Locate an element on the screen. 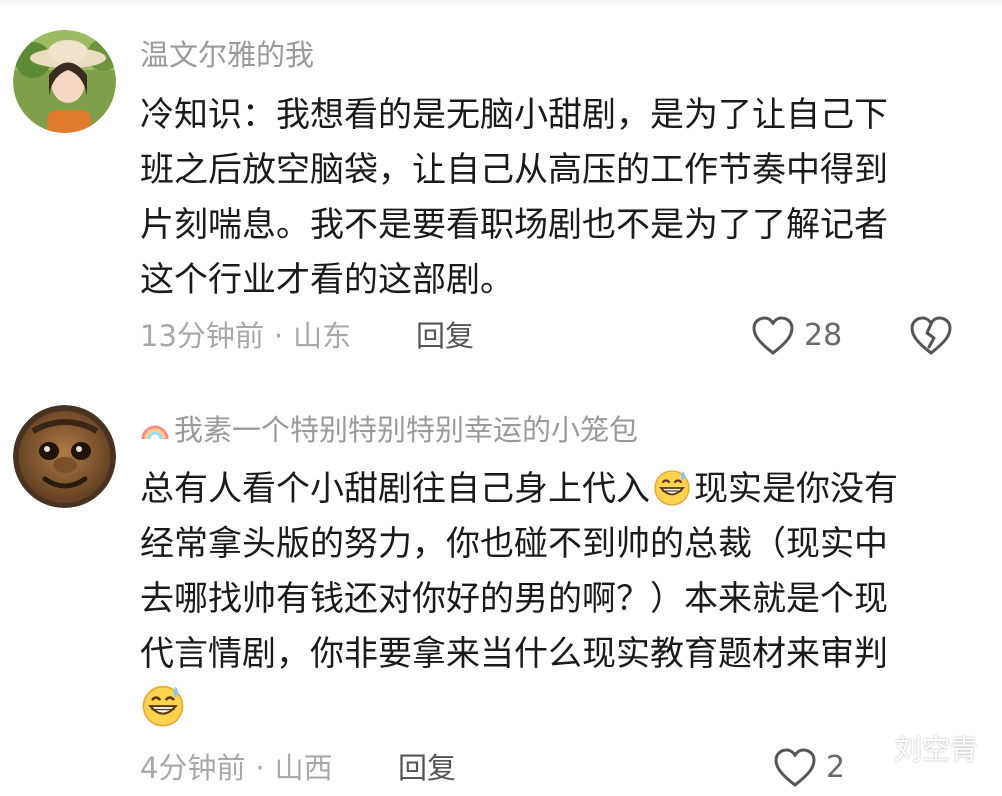  comment-location: 山东 is located at coordinates (322, 336).